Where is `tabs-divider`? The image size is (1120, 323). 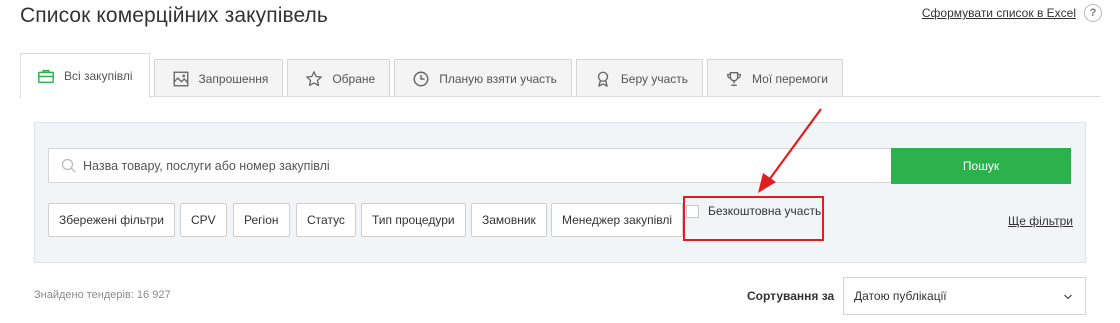
tabs-divider is located at coordinates (560, 96).